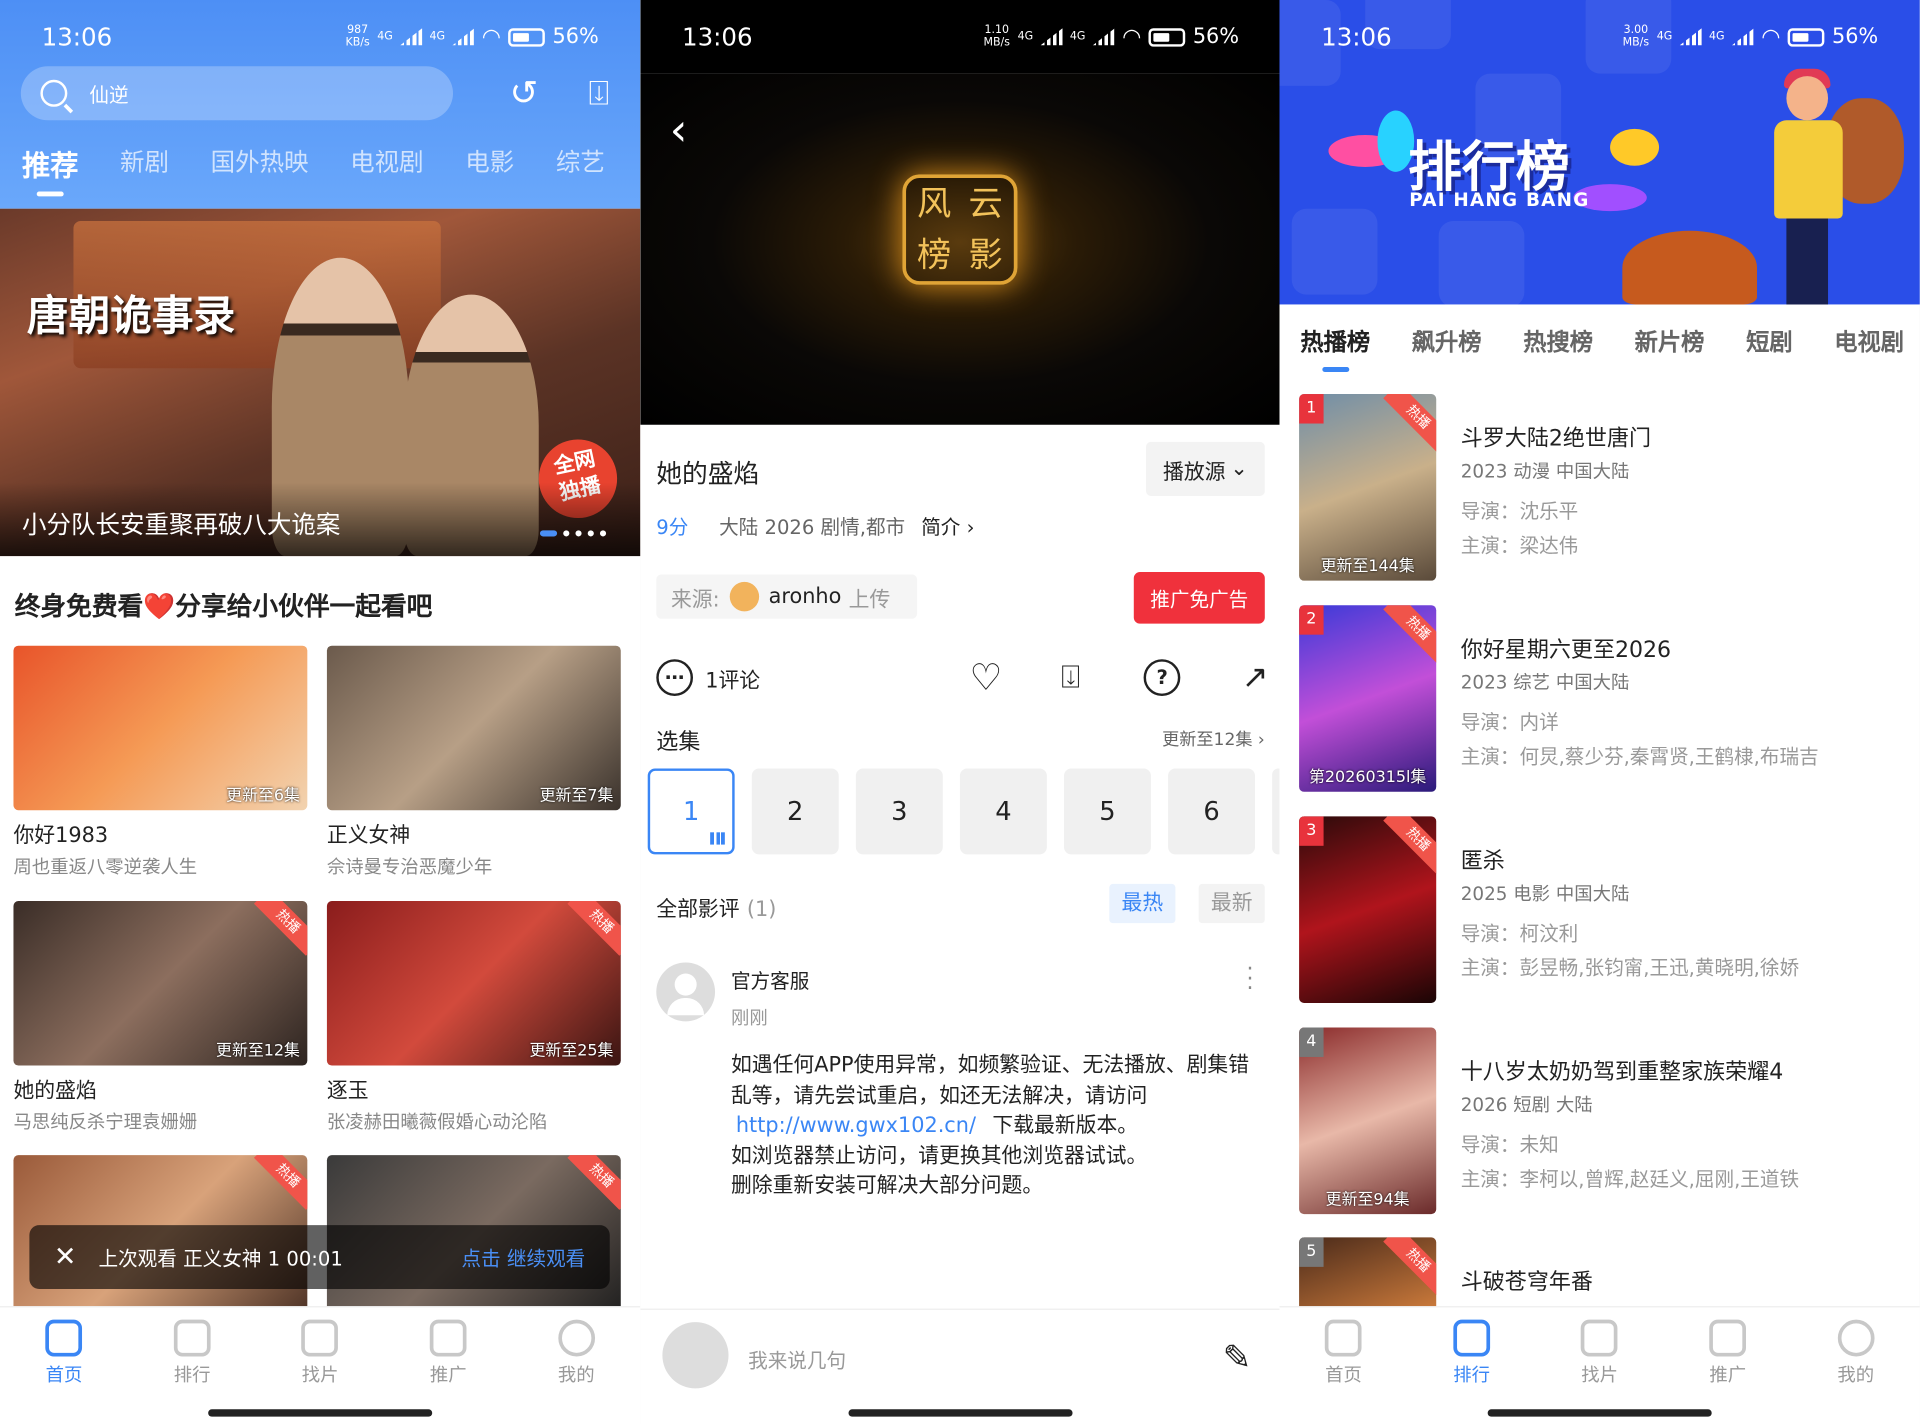  What do you see at coordinates (960, 249) in the screenshot?
I see `video-player: ‹ 风云 榜影` at bounding box center [960, 249].